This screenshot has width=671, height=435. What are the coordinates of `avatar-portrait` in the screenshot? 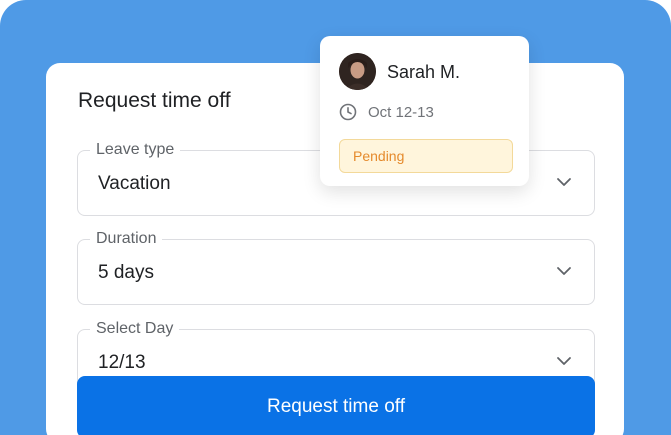 It's located at (357, 71).